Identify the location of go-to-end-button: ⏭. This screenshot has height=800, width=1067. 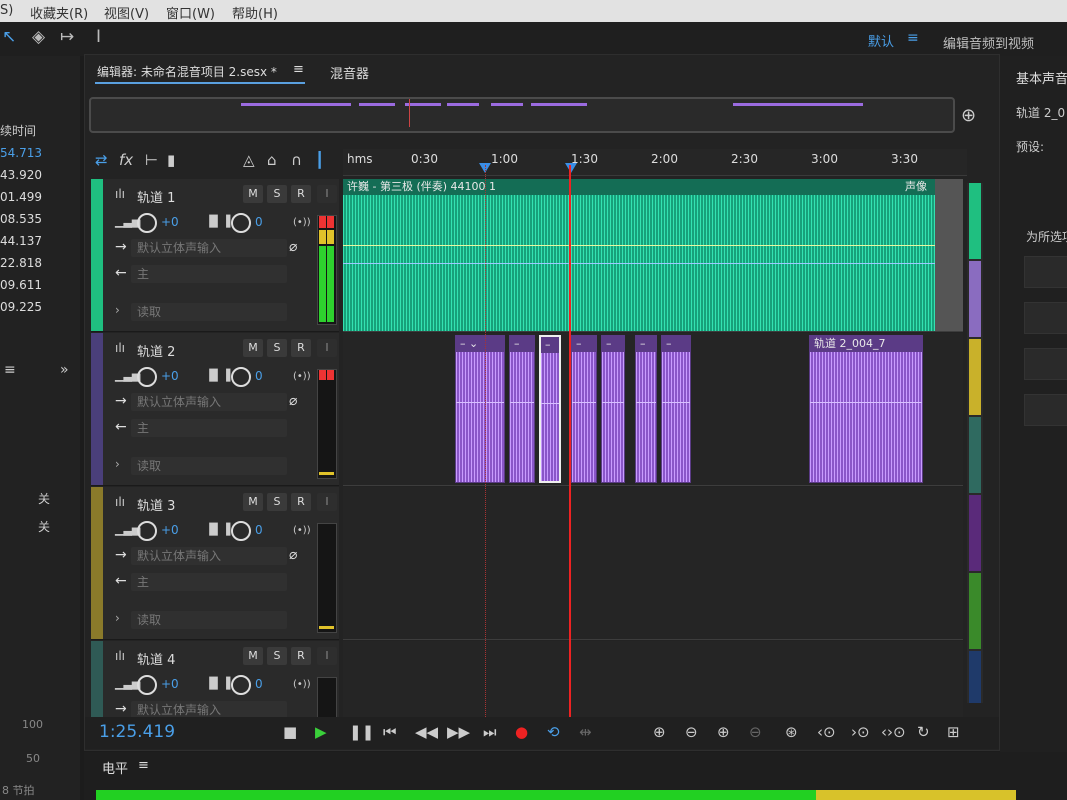
(490, 732).